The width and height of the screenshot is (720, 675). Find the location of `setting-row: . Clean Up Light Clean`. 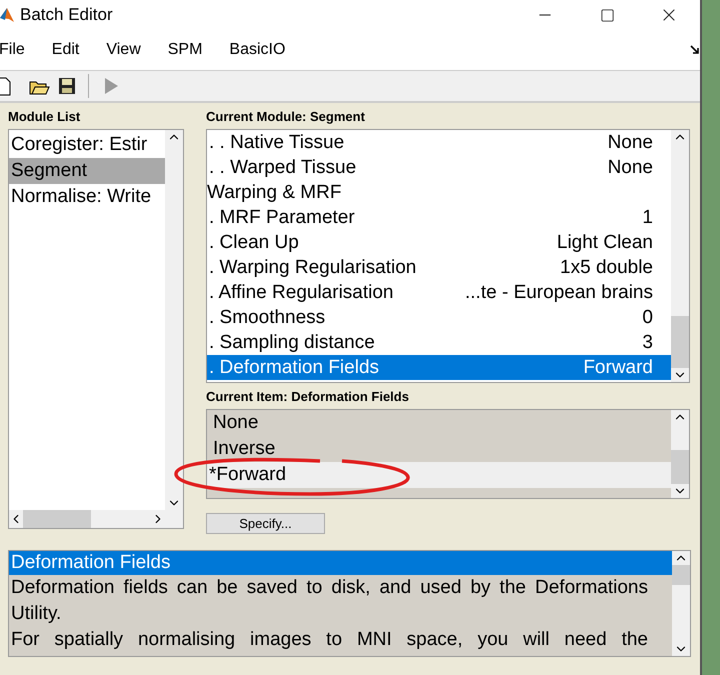

setting-row: . Clean Up Light Clean is located at coordinates (439, 242).